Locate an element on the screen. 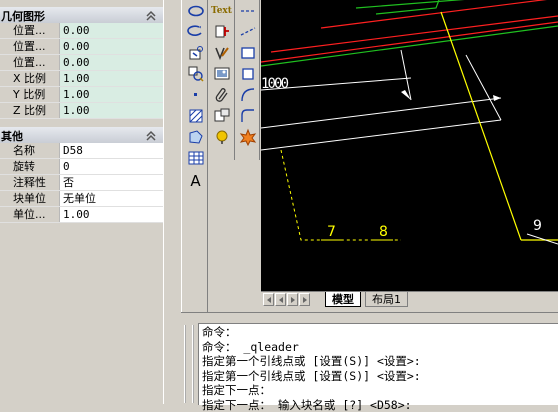  ellipse-arc-tool-button is located at coordinates (195, 31).